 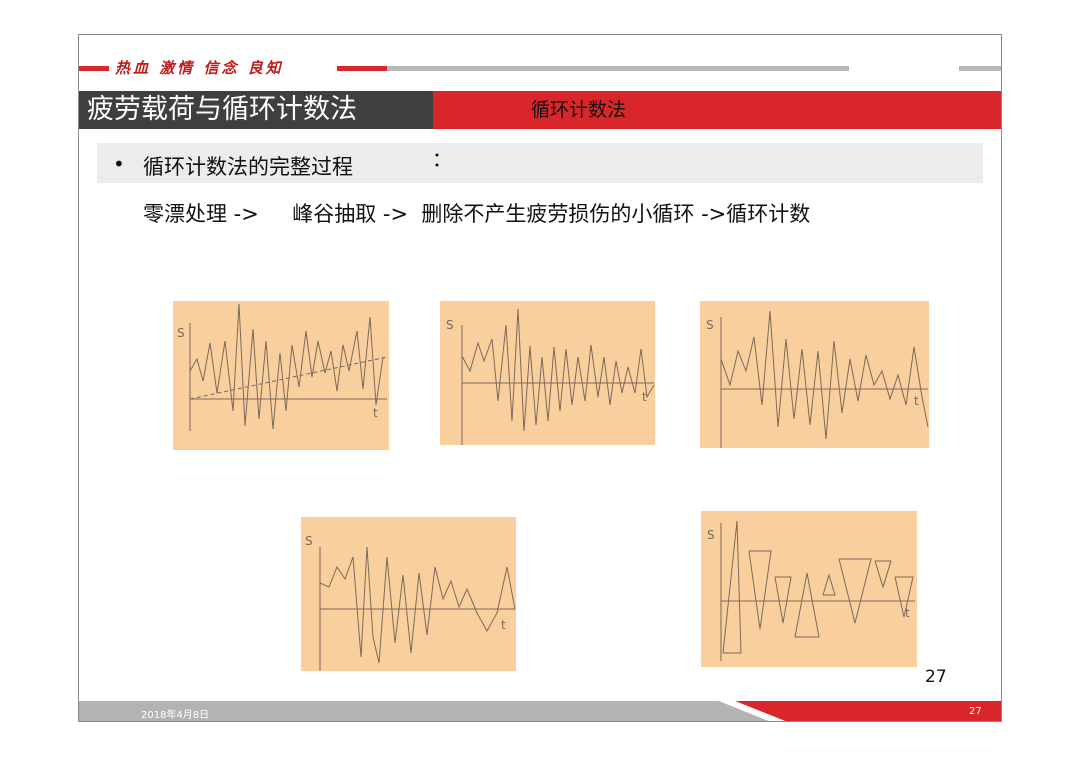 I want to click on figure-remove-small: S t, so click(x=814, y=374).